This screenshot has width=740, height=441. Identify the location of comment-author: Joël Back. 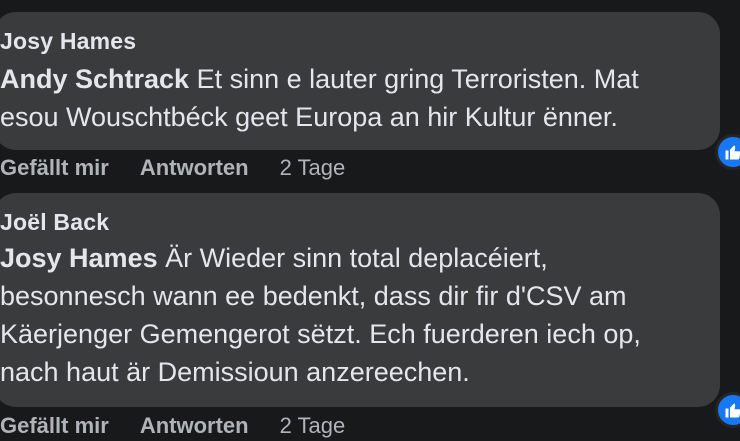
(54, 222).